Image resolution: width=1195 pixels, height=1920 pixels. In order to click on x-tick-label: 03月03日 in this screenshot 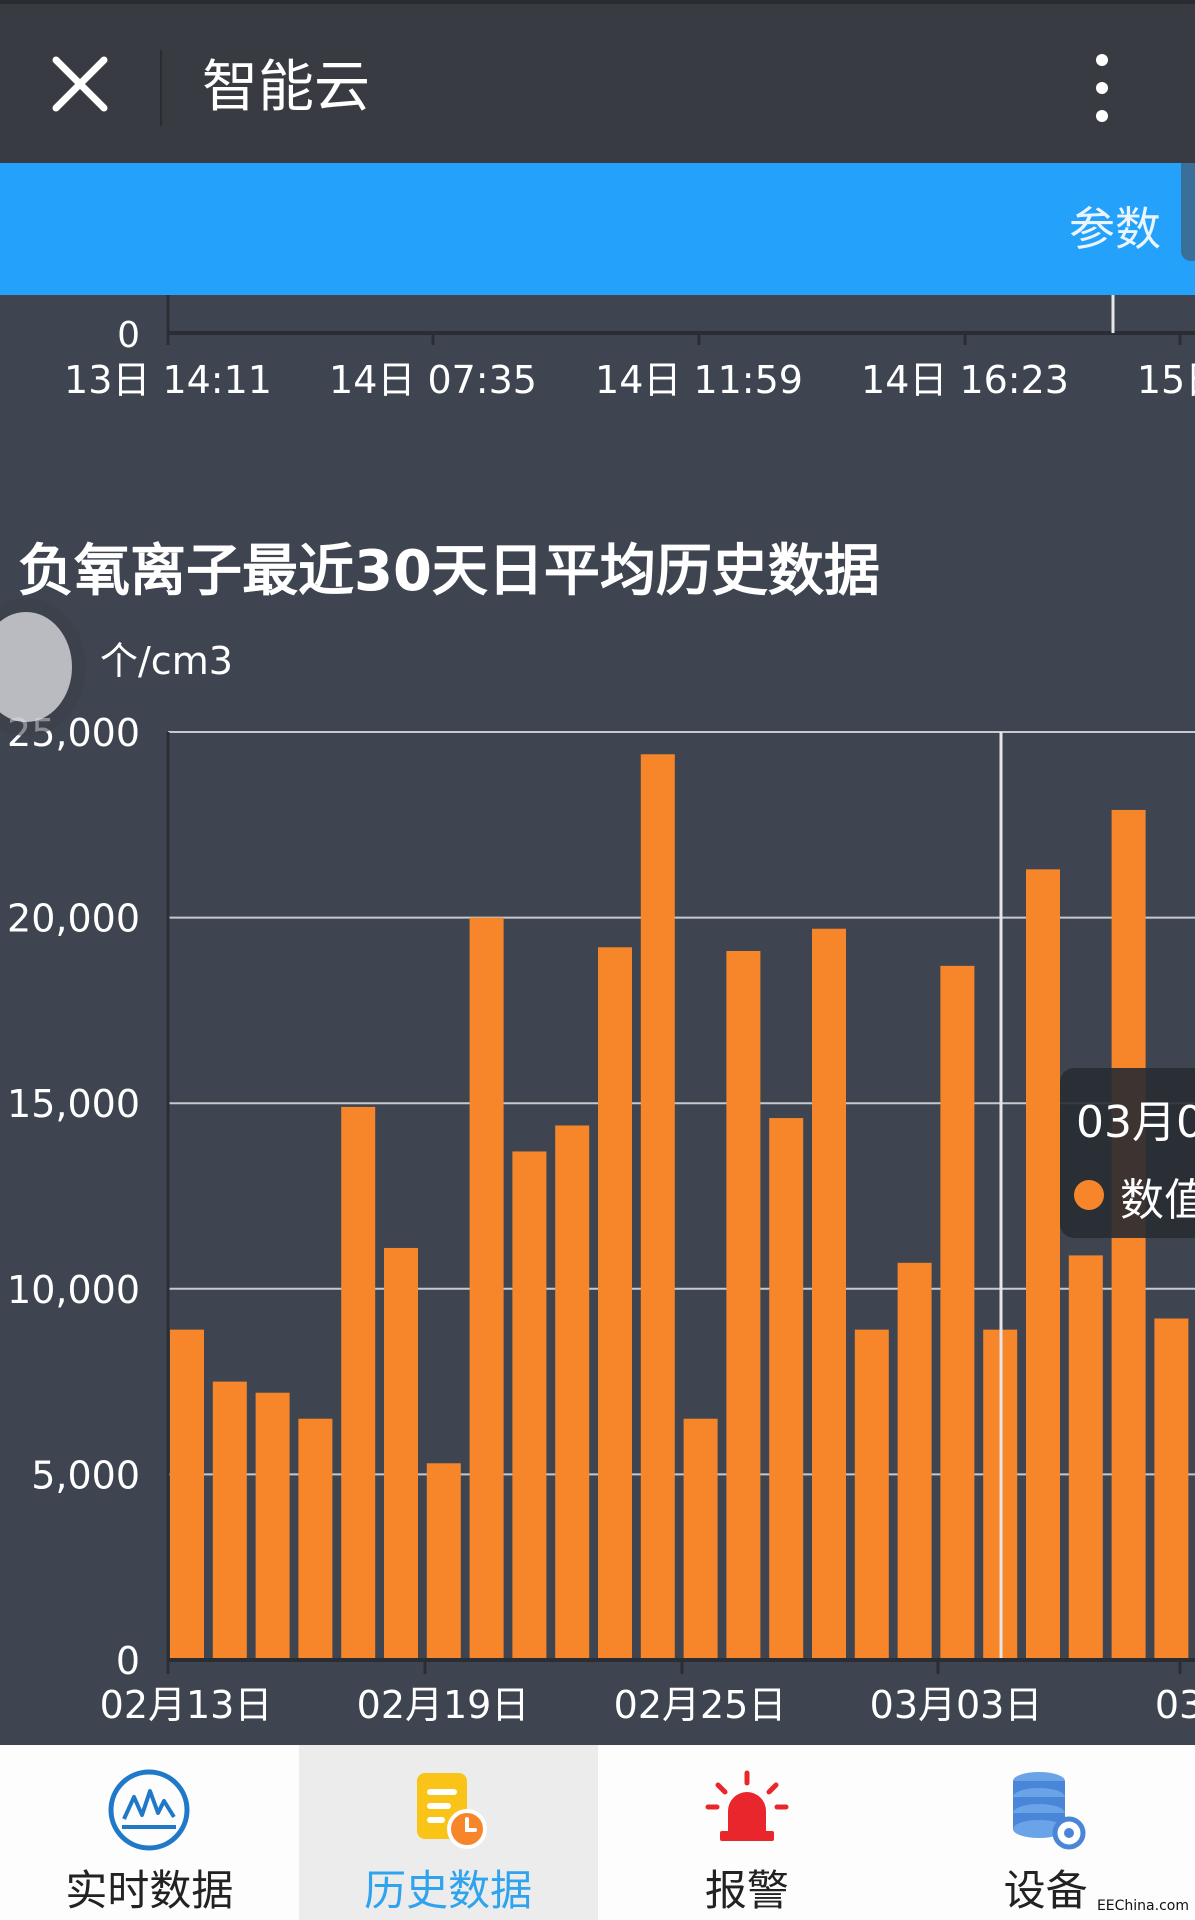, I will do `click(956, 1705)`.